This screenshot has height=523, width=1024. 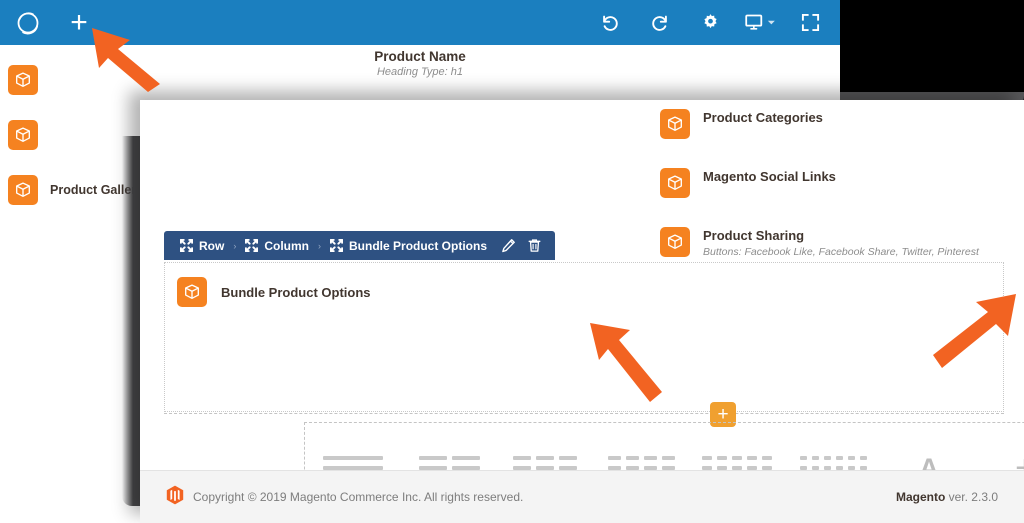 I want to click on footer-version: Magento ver. 2.3.0, so click(x=947, y=497).